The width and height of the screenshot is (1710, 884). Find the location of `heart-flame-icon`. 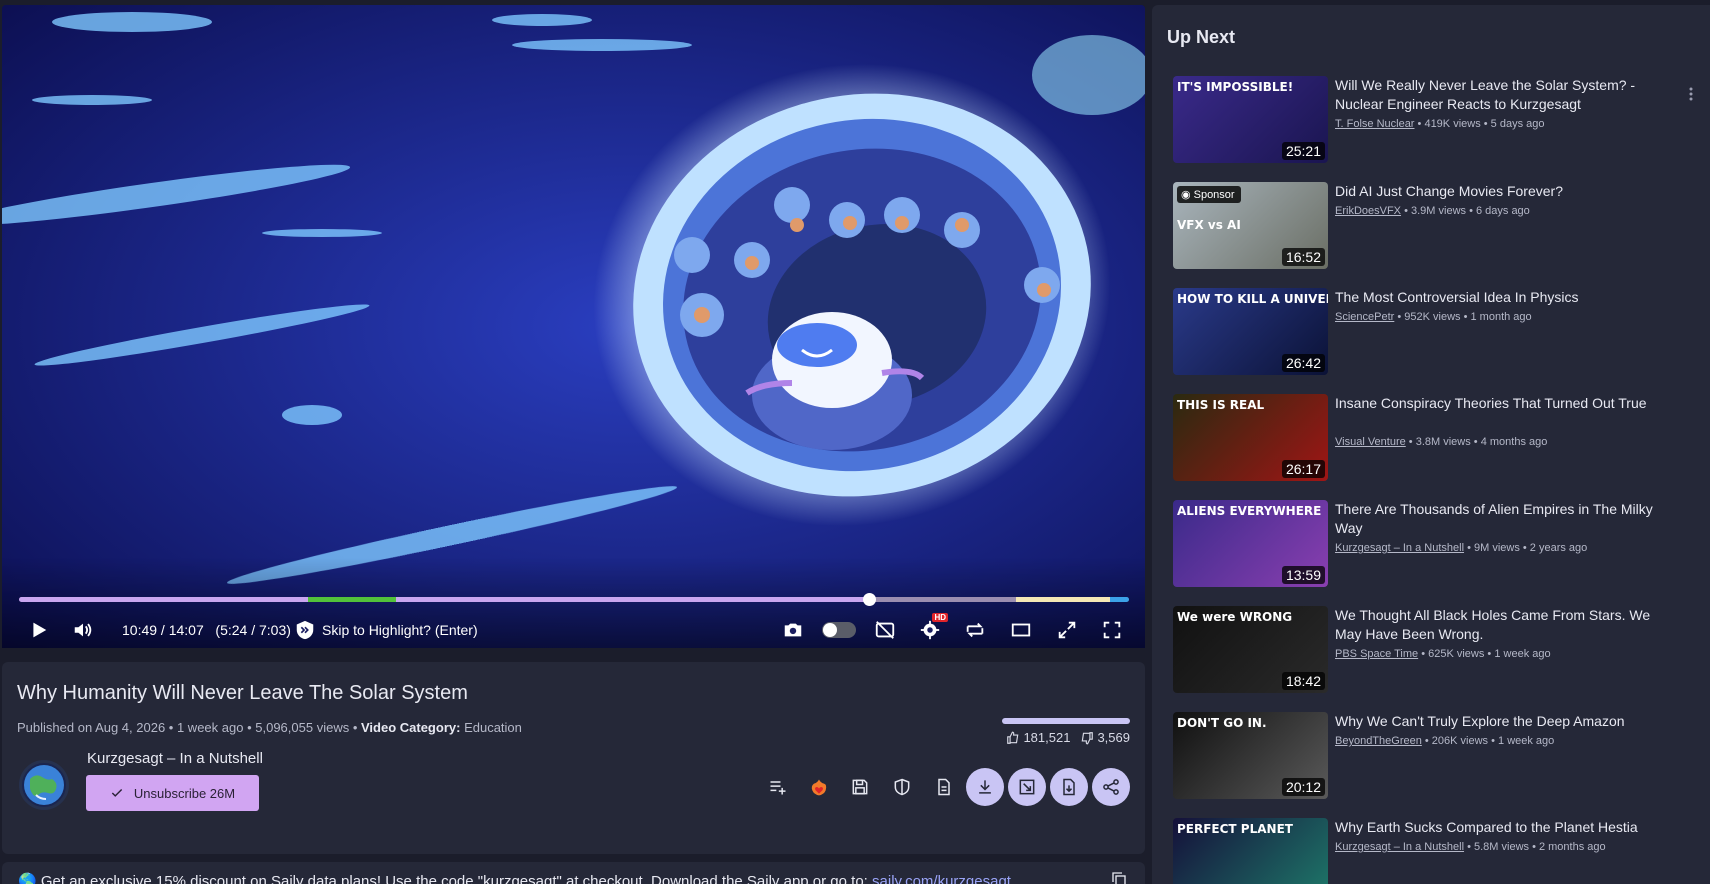

heart-flame-icon is located at coordinates (819, 787).